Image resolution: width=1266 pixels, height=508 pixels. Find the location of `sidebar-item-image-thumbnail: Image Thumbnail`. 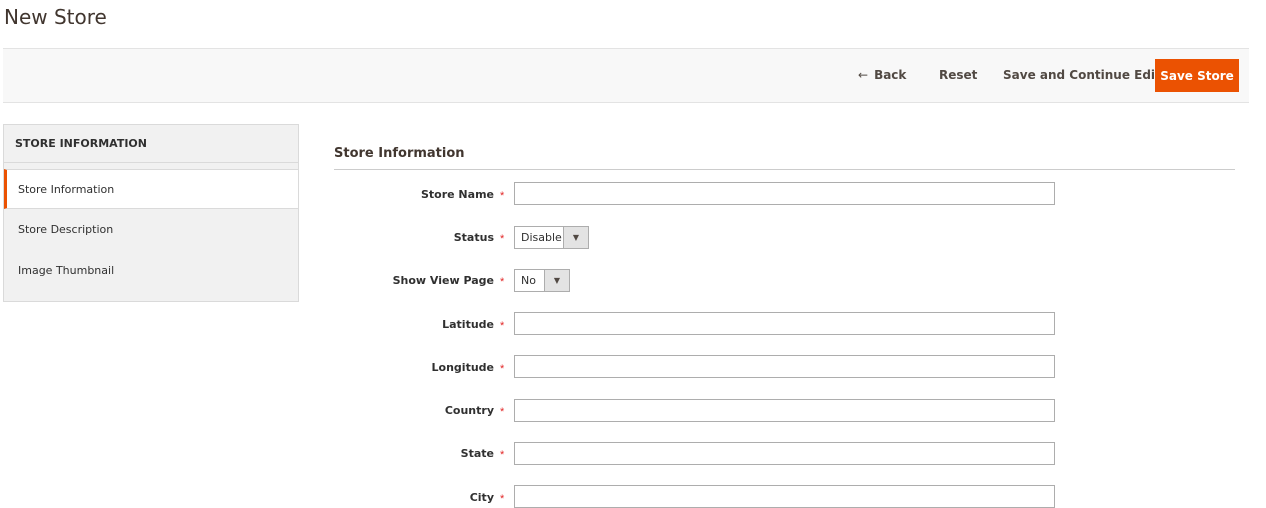

sidebar-item-image-thumbnail: Image Thumbnail is located at coordinates (151, 271).